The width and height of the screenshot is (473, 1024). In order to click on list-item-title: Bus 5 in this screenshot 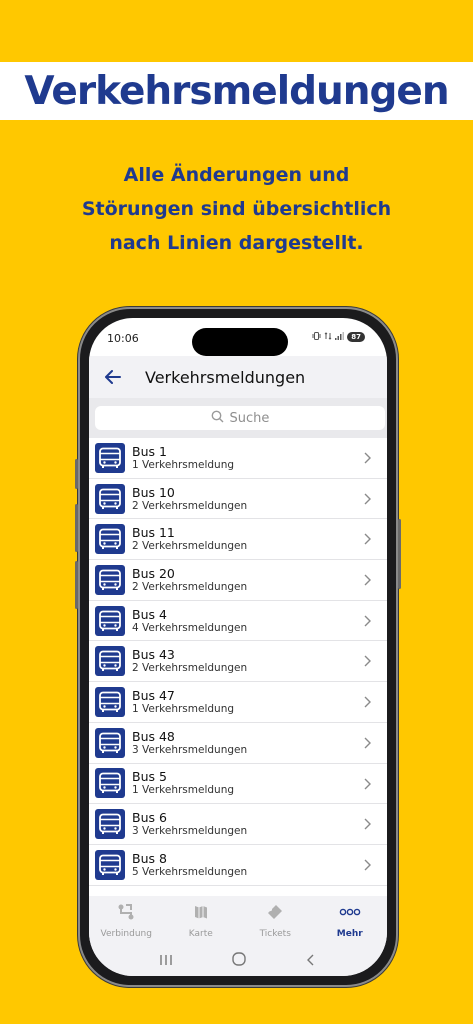, I will do `click(149, 777)`.